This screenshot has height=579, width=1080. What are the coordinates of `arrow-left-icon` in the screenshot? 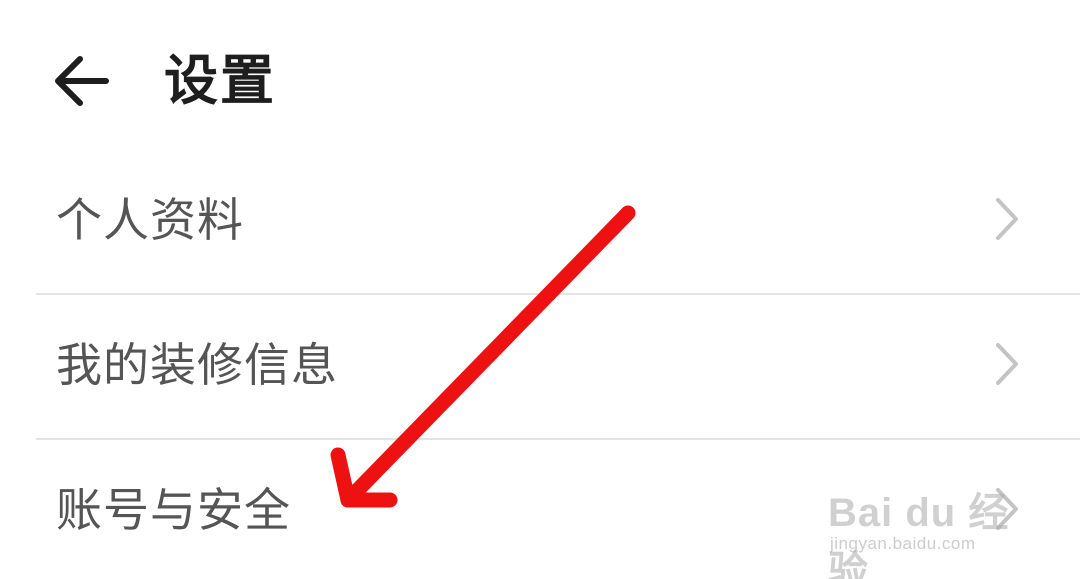 It's located at (82, 81).